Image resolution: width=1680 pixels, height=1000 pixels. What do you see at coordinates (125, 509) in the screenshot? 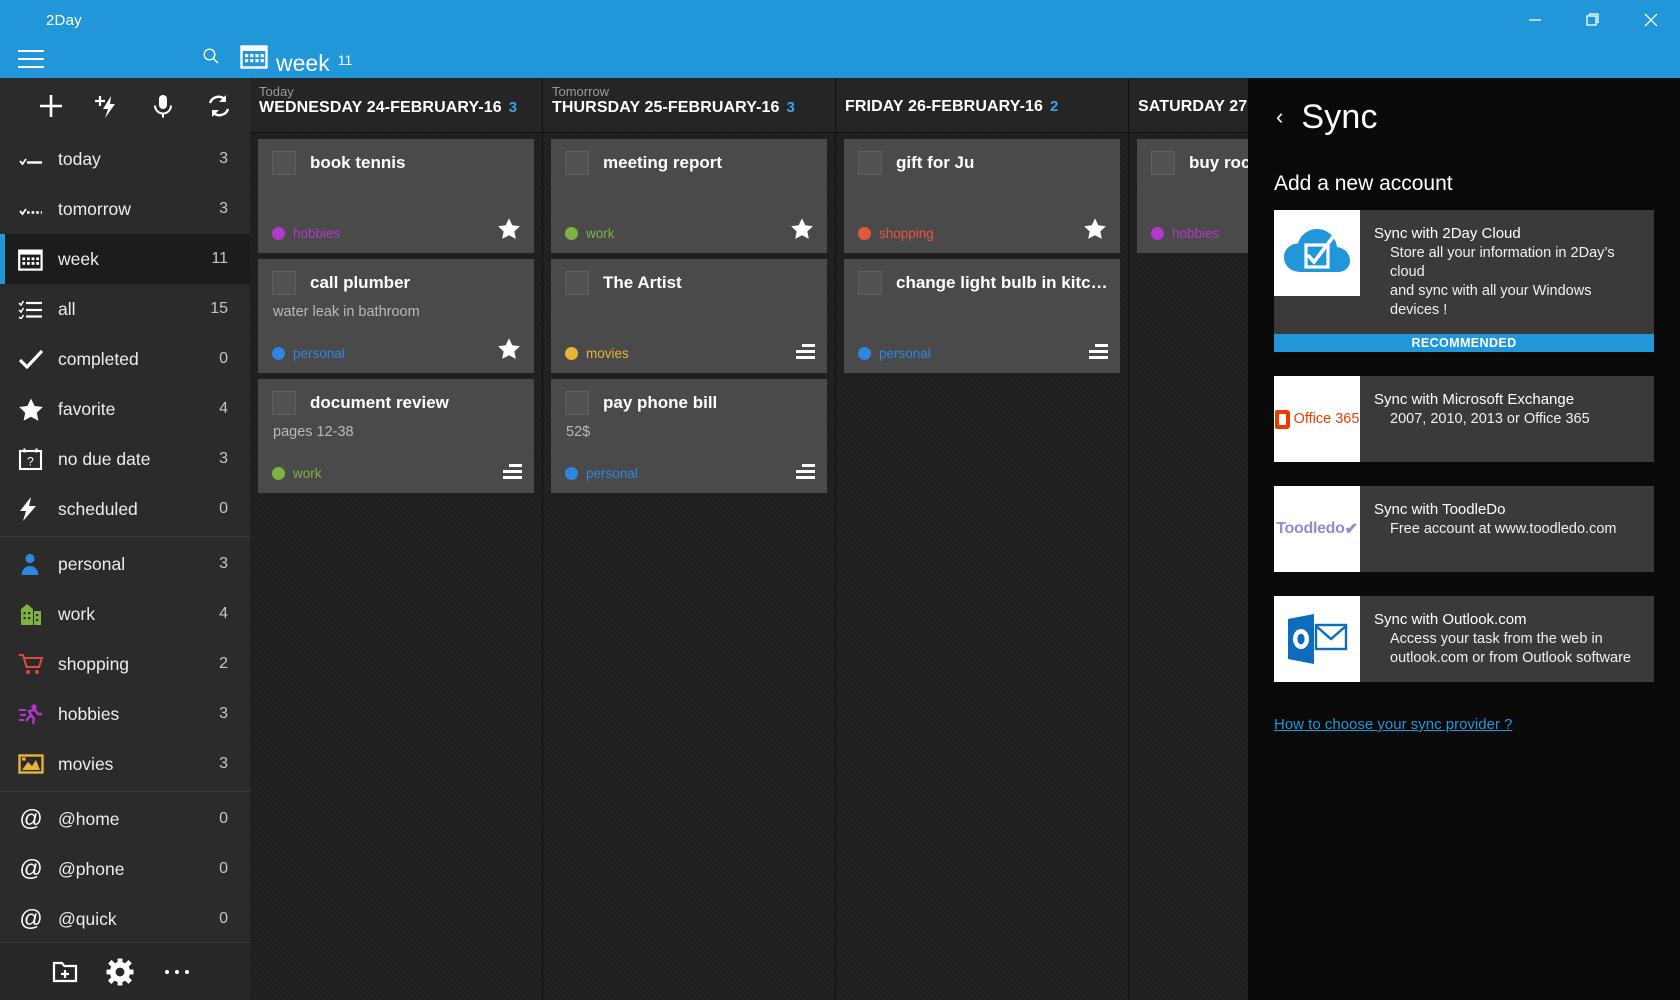
I see `sidebar-item-scheduled: scheduled 0` at bounding box center [125, 509].